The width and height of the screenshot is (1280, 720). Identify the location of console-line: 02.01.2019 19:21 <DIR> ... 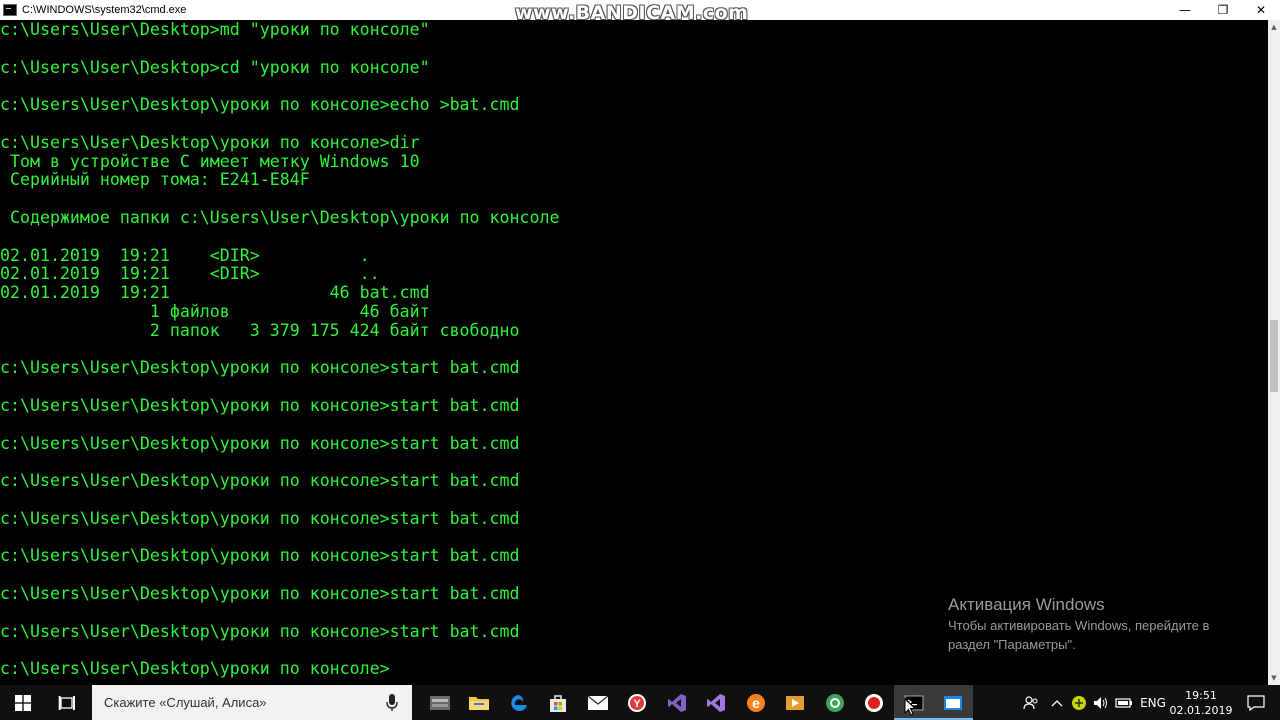
(190, 274).